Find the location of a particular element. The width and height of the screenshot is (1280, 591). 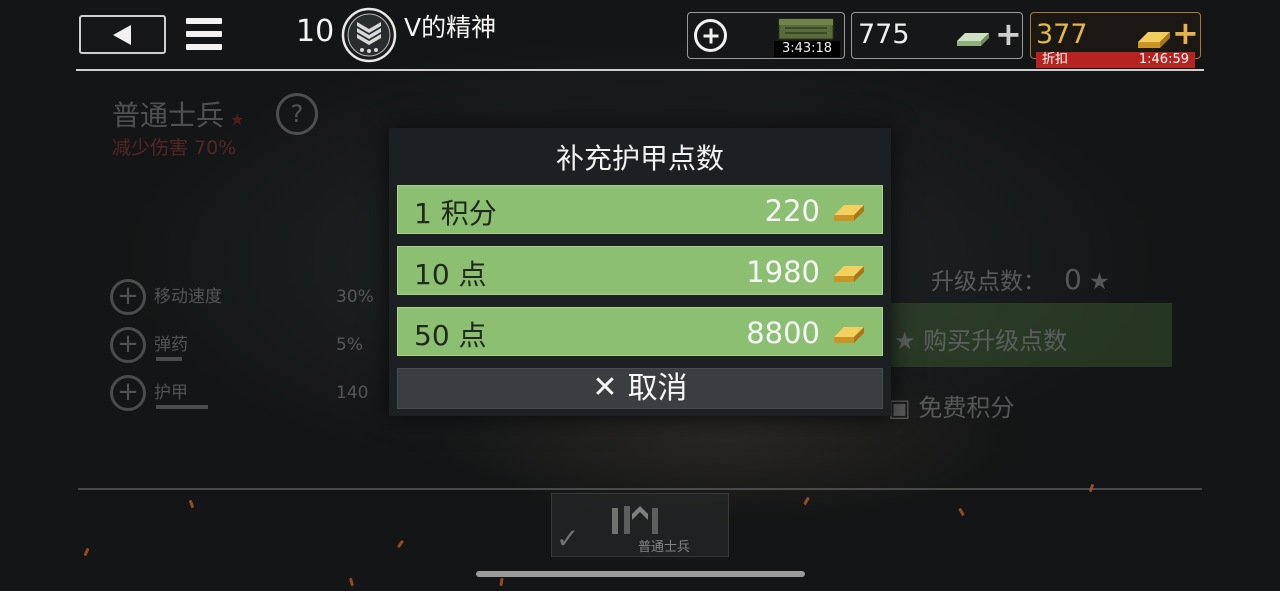

stat-row: + 护甲 140 is located at coordinates (239, 393).